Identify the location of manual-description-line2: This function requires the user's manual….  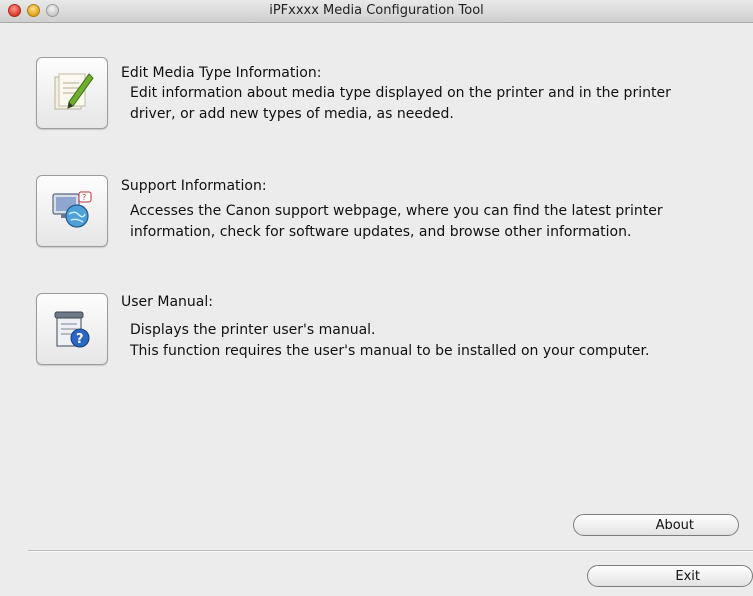
(390, 351).